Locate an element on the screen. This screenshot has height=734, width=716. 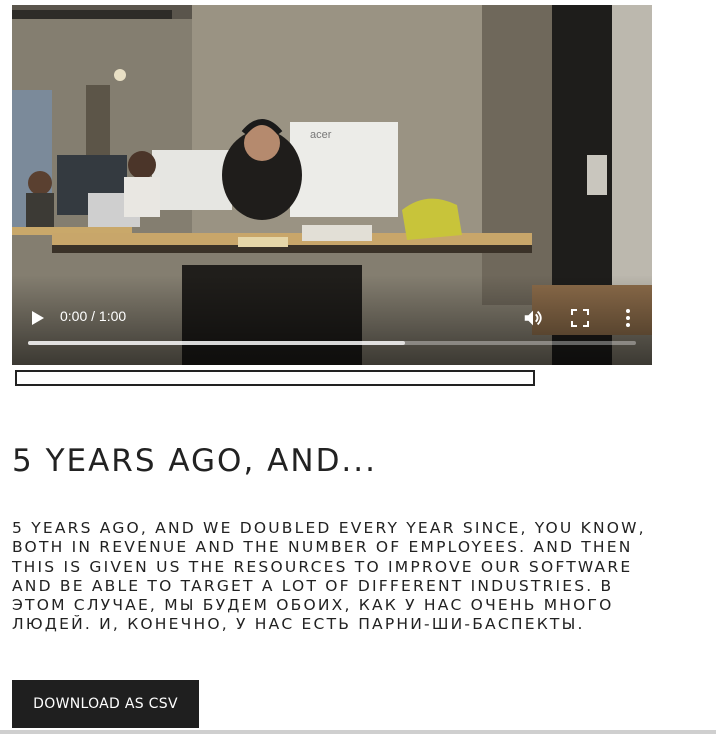
play-icon is located at coordinates (38, 318).